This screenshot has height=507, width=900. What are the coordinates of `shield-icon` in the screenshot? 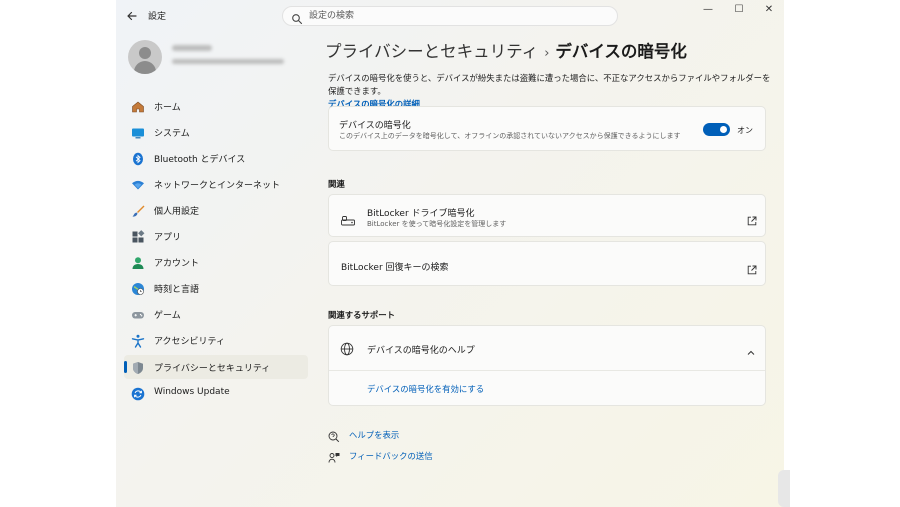 It's located at (138, 367).